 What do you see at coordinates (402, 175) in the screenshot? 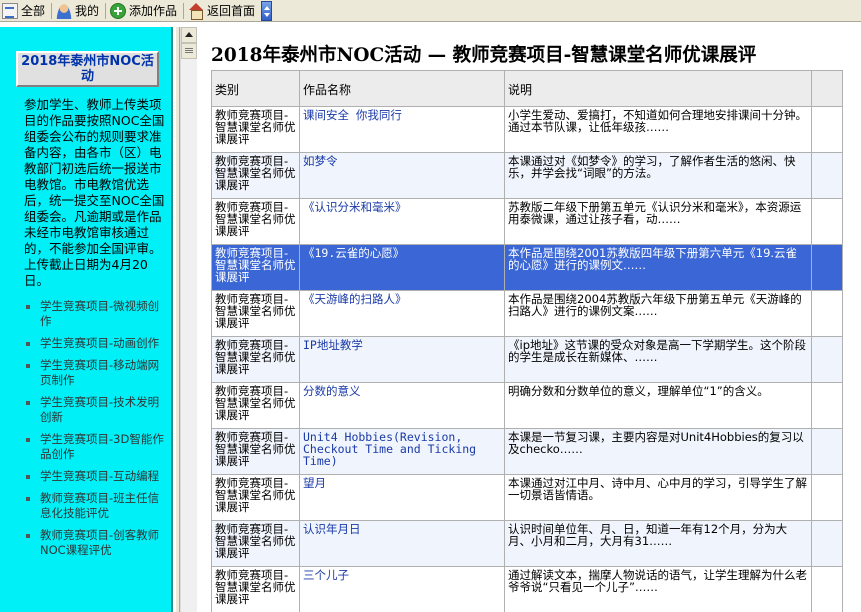
I see `work-name-link: 如梦令` at bounding box center [402, 175].